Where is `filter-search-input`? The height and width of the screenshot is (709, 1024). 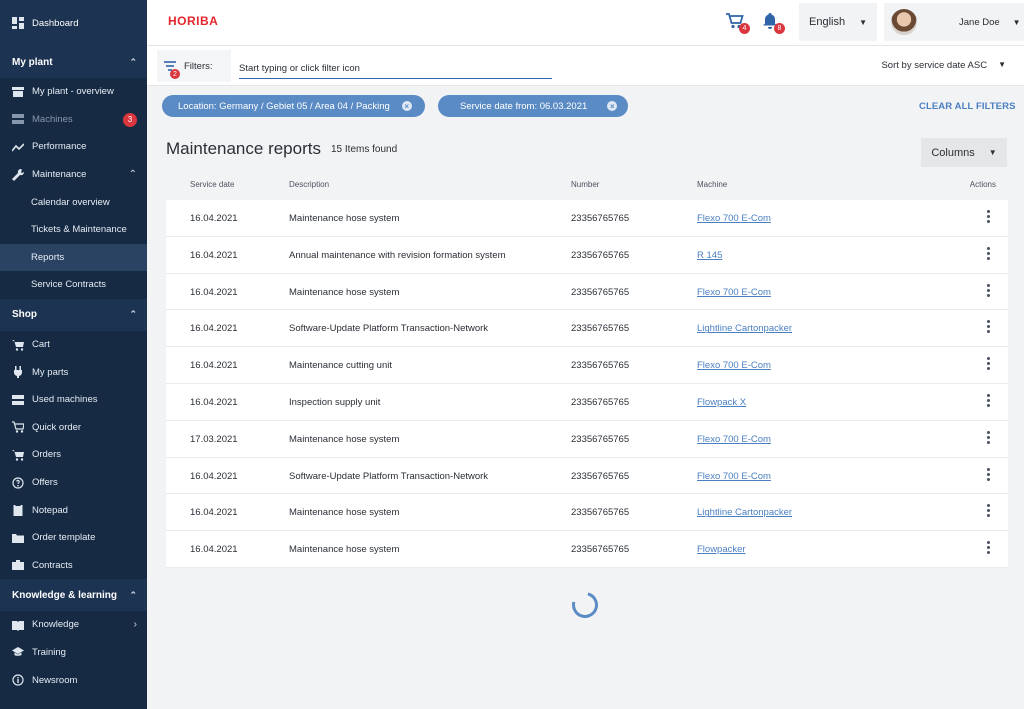
filter-search-input is located at coordinates (395, 68).